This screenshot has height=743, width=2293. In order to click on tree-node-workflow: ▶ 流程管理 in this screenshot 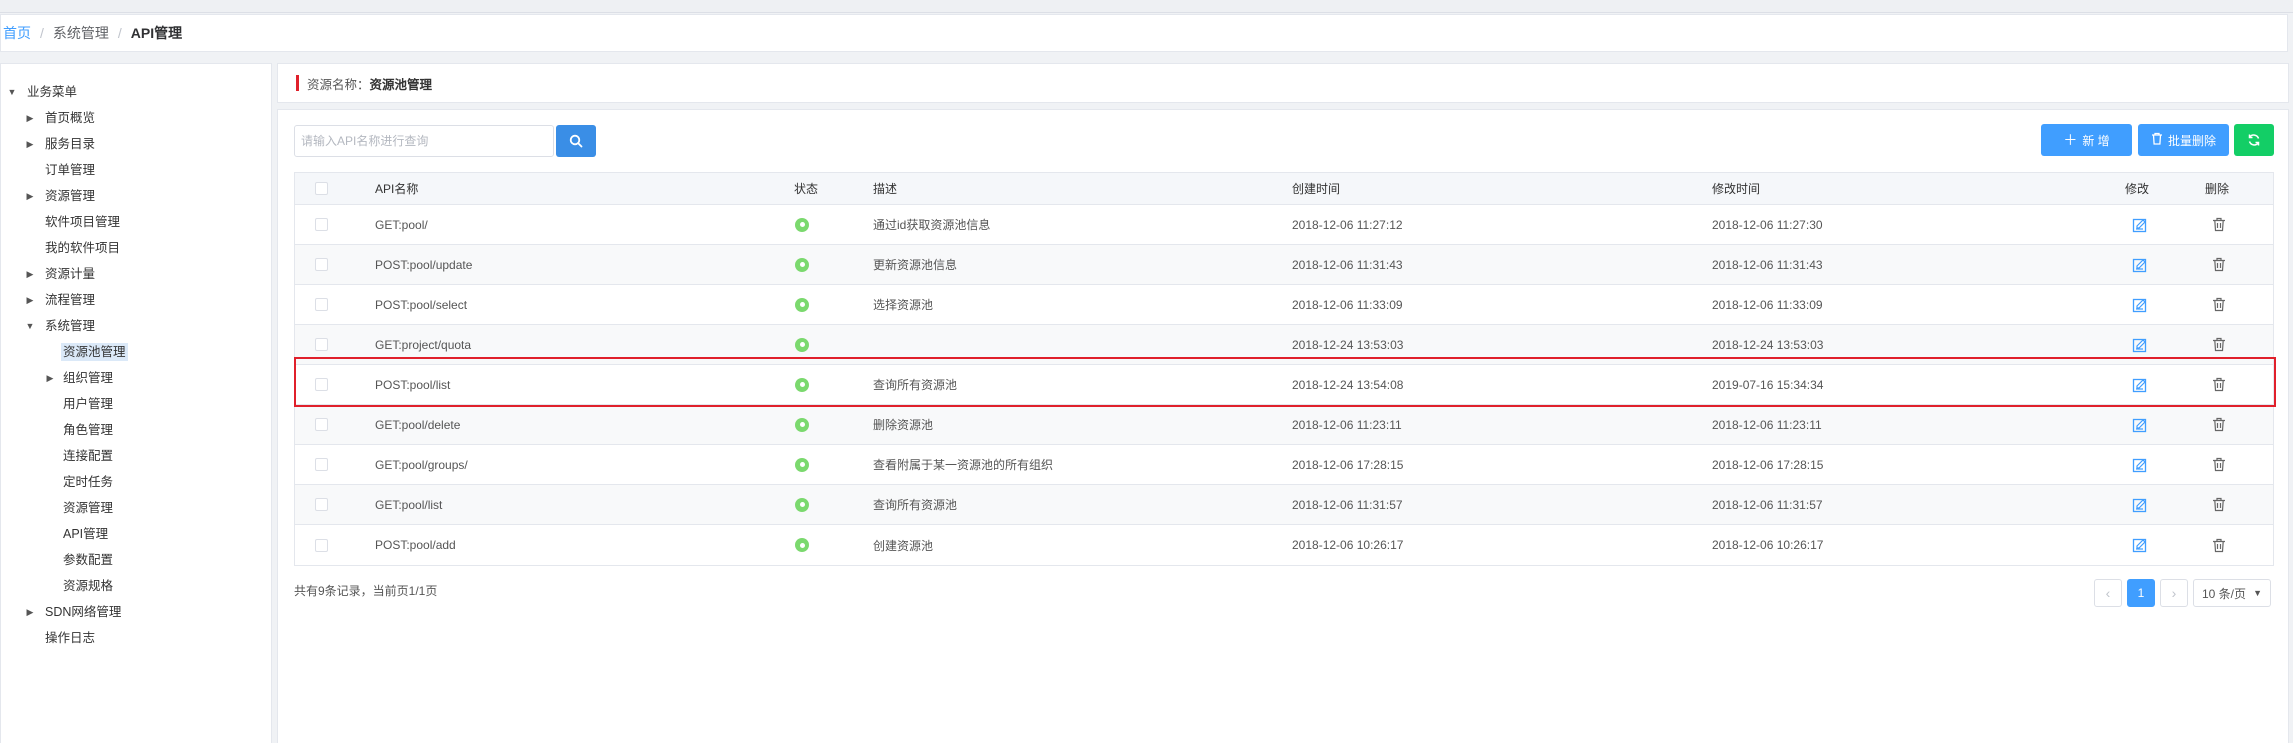, I will do `click(136, 300)`.